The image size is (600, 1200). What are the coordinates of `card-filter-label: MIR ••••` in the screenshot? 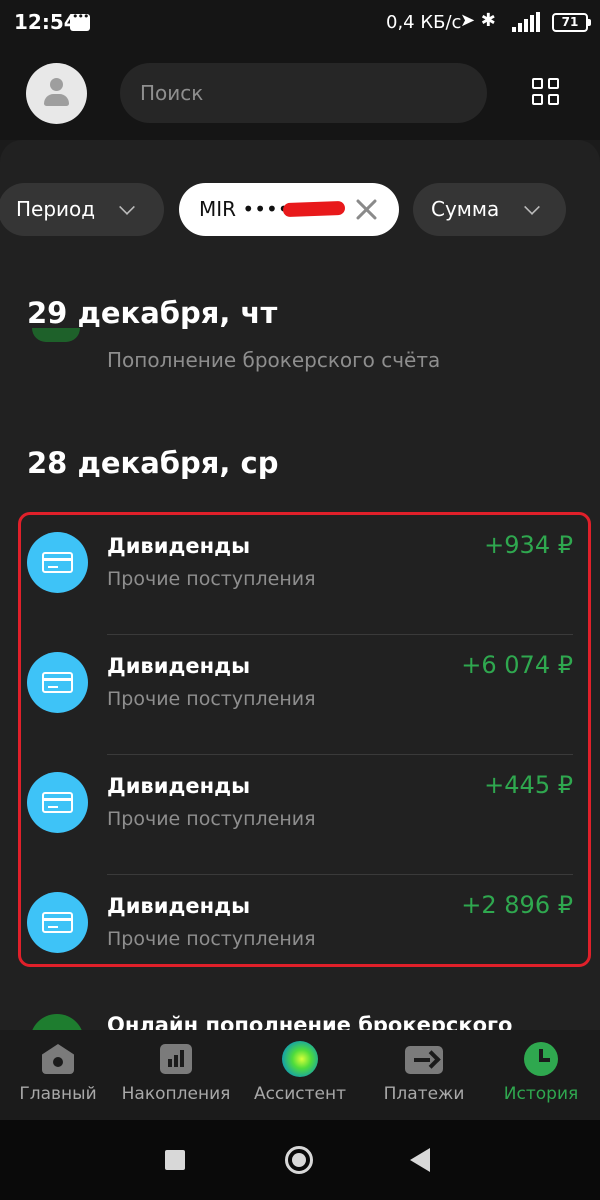 It's located at (244, 209).